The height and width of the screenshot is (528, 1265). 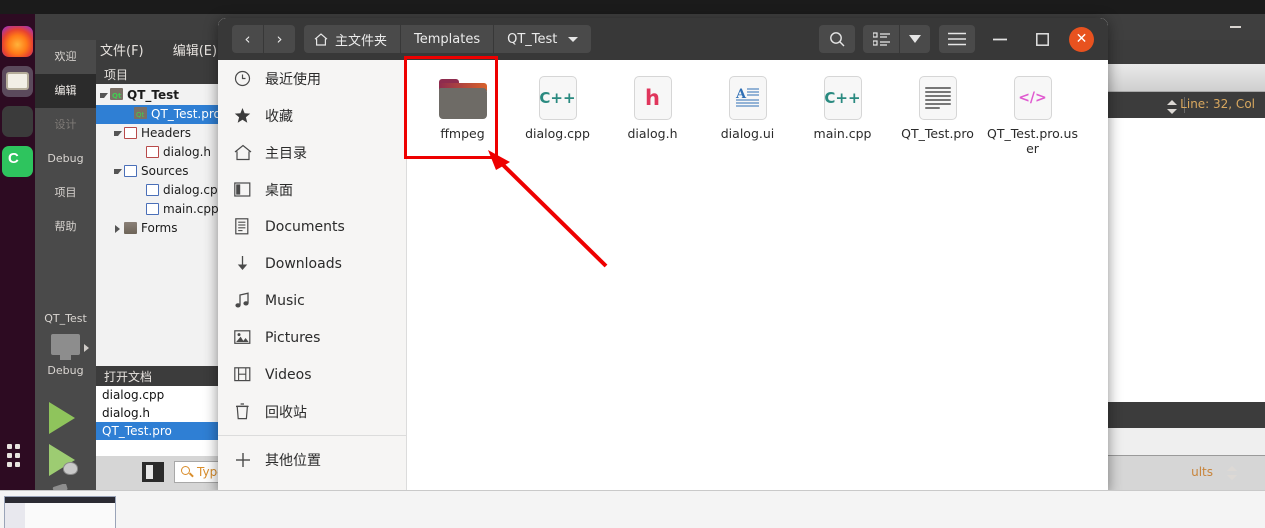 What do you see at coordinates (65, 57) in the screenshot?
I see `mode-welcome: 欢迎` at bounding box center [65, 57].